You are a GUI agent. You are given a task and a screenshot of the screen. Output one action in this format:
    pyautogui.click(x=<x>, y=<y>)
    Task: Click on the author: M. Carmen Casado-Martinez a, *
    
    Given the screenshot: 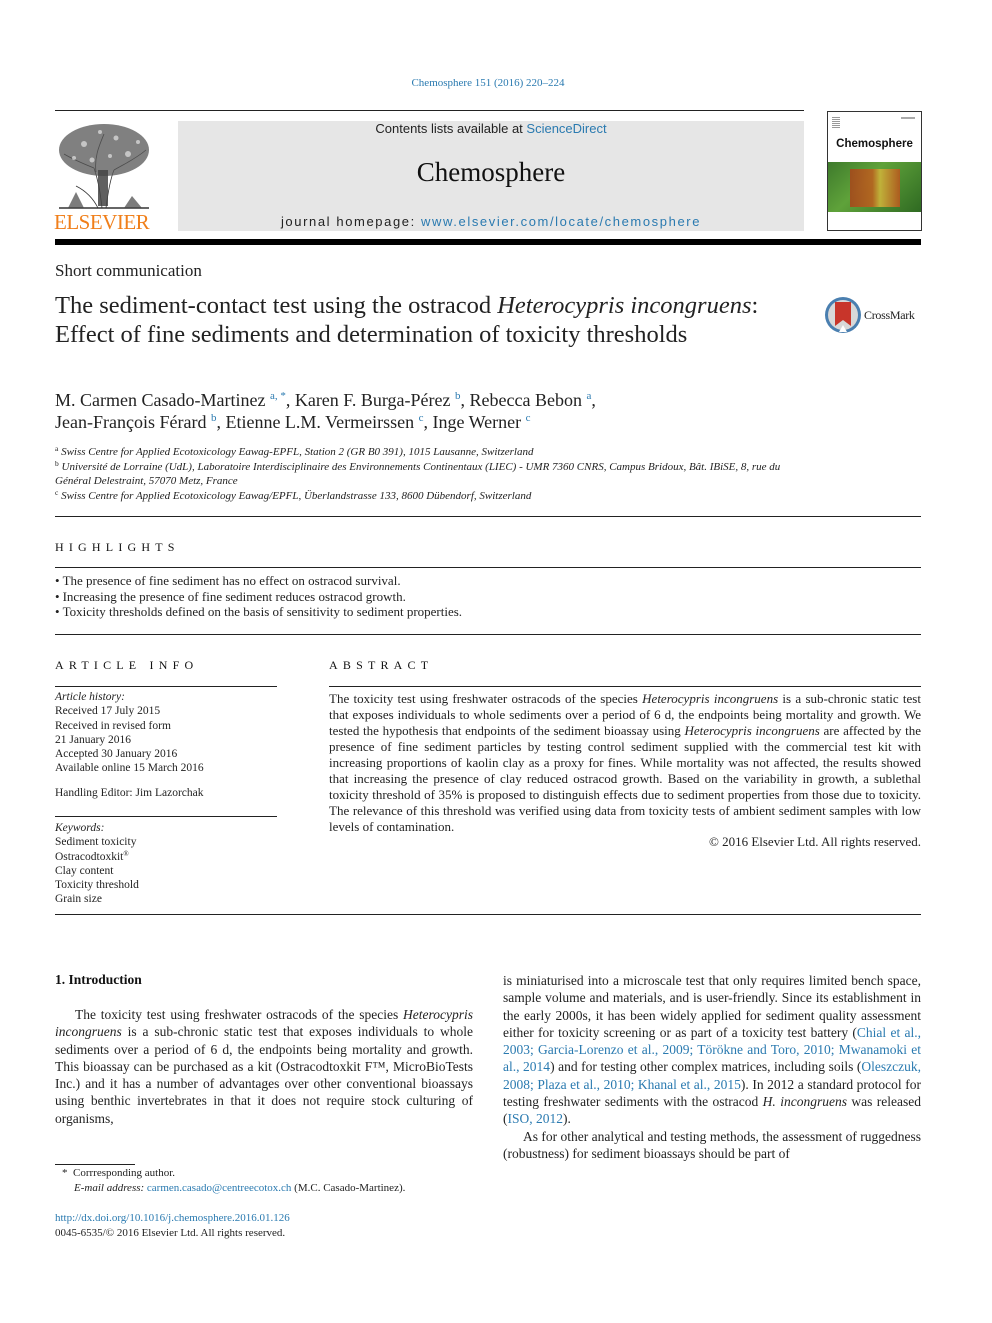 What is the action you would take?
    pyautogui.click(x=170, y=400)
    